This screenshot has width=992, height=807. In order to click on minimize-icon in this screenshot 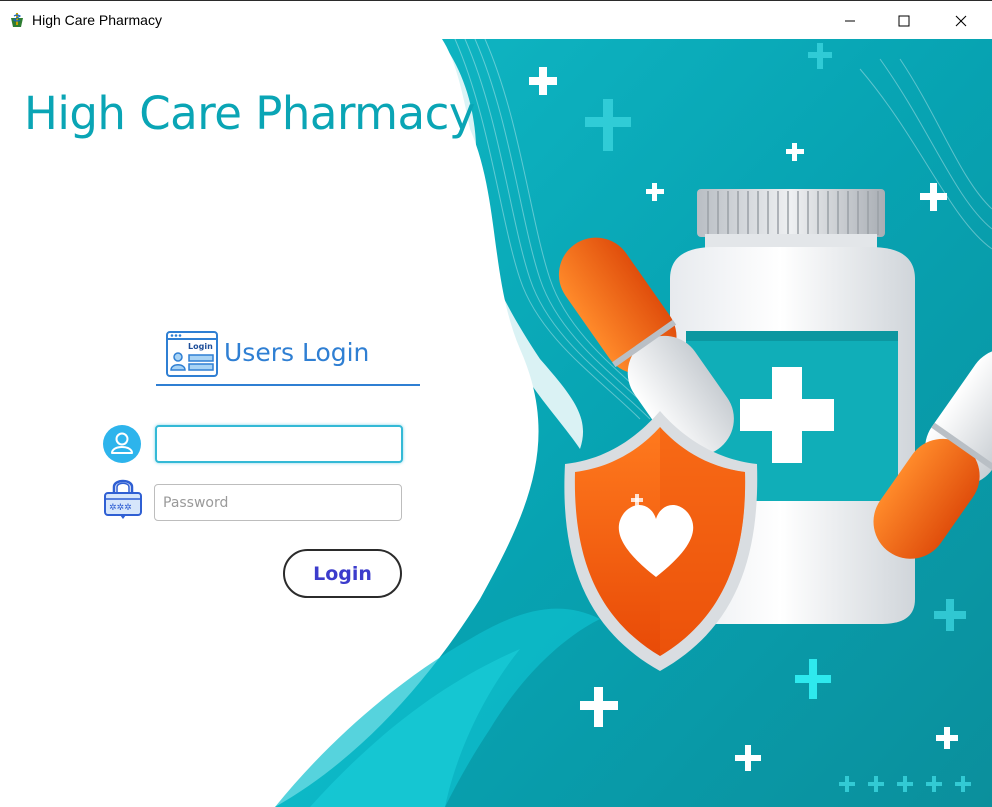, I will do `click(850, 20)`.